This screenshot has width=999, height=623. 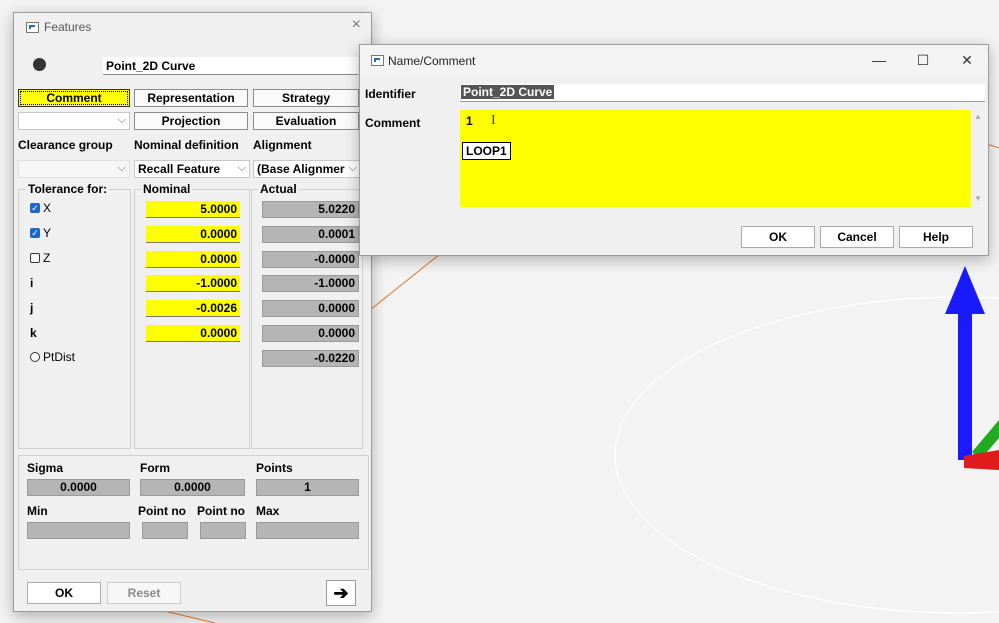 What do you see at coordinates (508, 92) in the screenshot?
I see `identifier-text: Point_2D Curve` at bounding box center [508, 92].